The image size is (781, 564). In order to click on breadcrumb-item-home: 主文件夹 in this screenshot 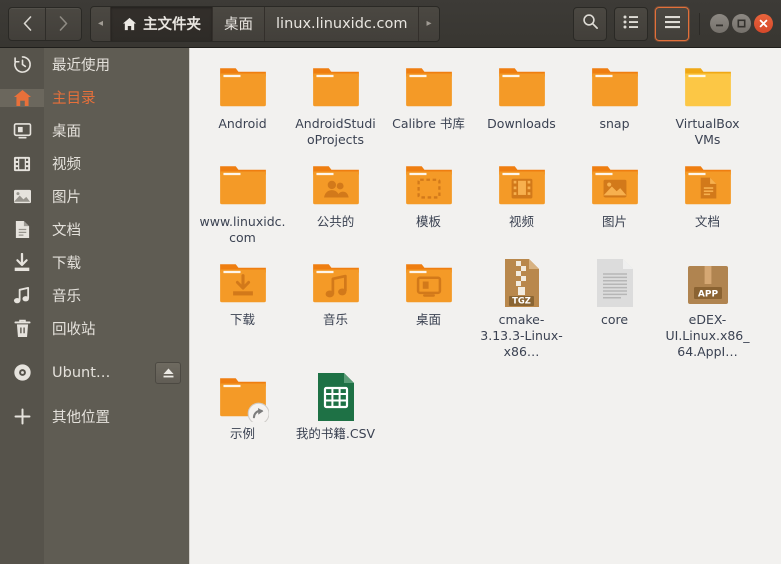, I will do `click(162, 23)`.